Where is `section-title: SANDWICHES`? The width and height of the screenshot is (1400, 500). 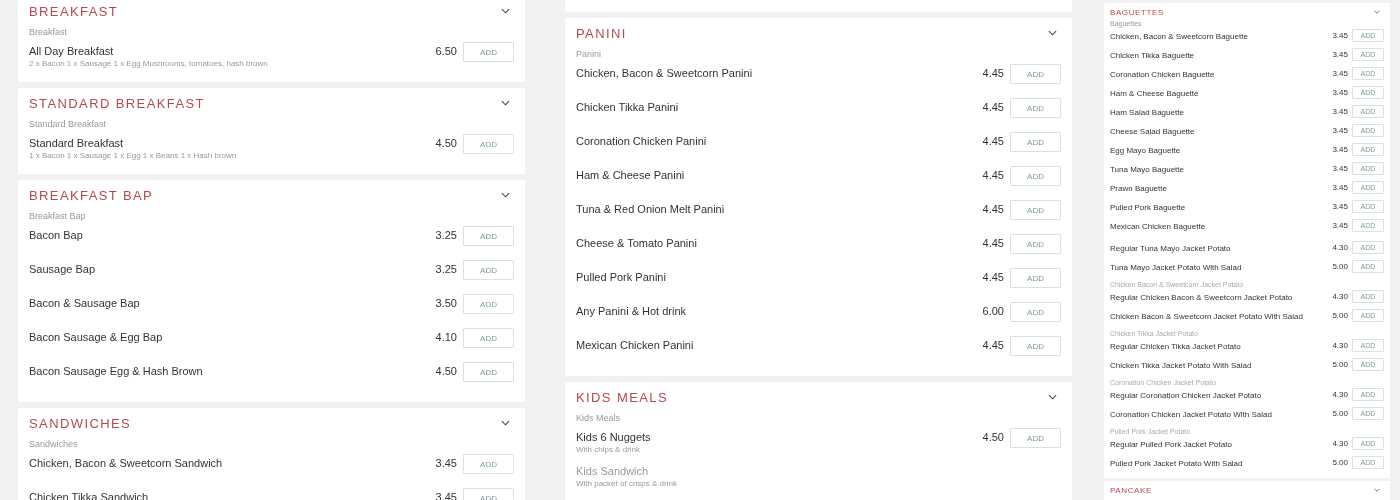 section-title: SANDWICHES is located at coordinates (80, 423).